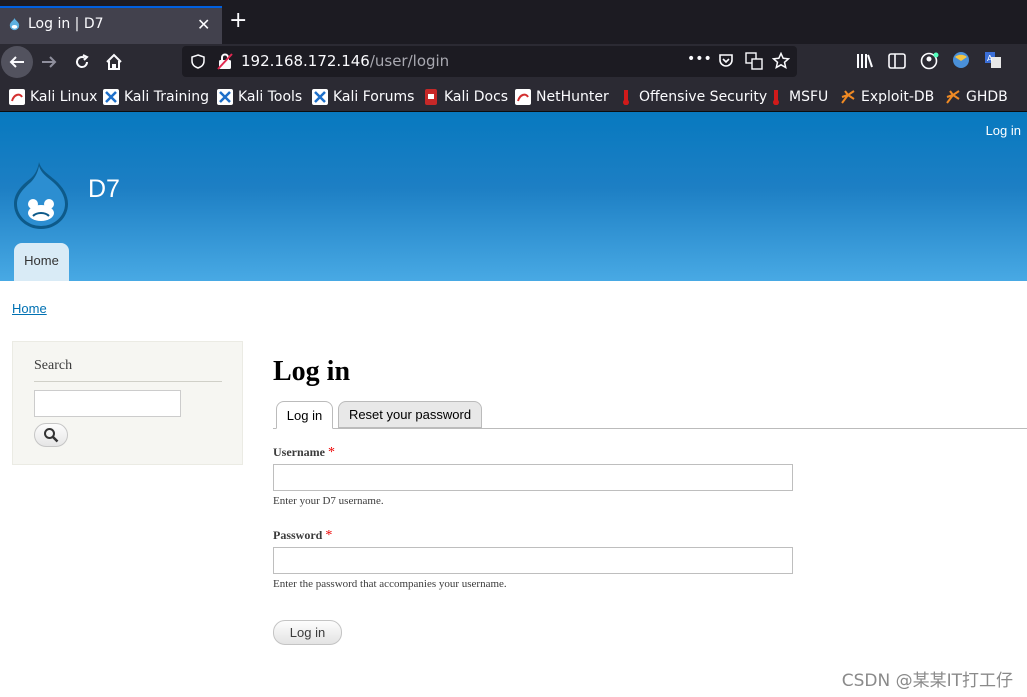  I want to click on close-tab-icon: ✕, so click(203, 24).